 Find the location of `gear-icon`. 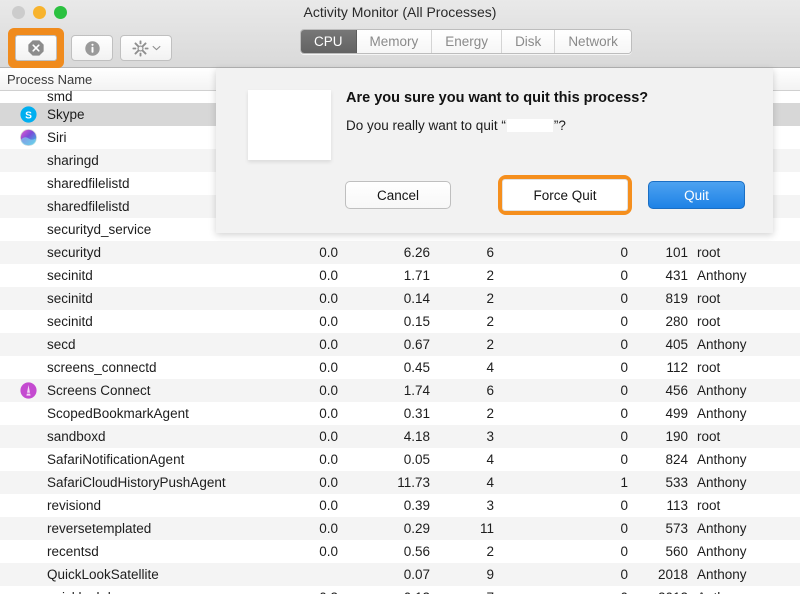

gear-icon is located at coordinates (140, 48).